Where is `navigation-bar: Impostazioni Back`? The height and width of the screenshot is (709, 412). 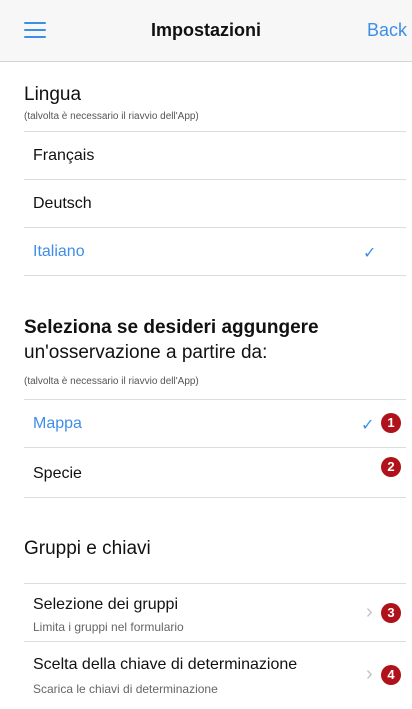 navigation-bar: Impostazioni Back is located at coordinates (206, 31).